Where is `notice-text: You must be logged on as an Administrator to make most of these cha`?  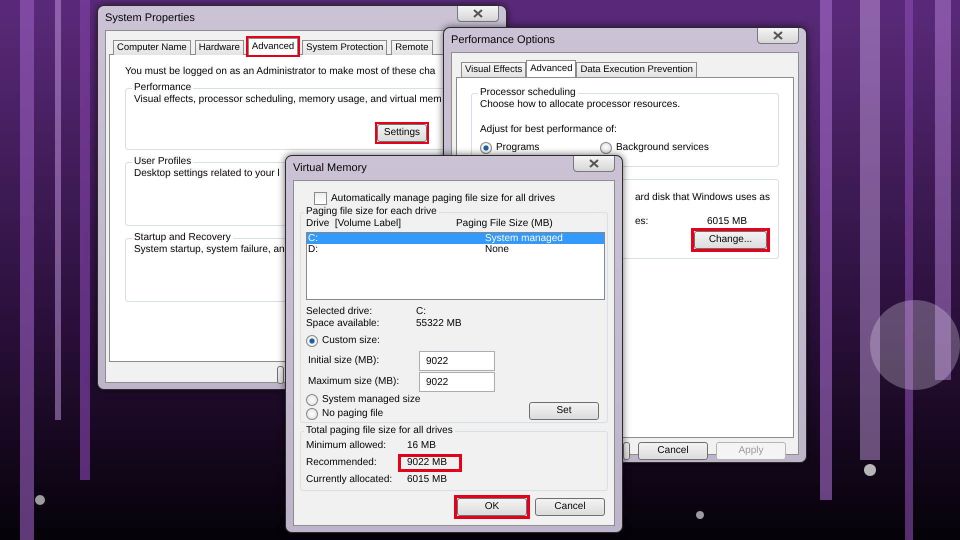 notice-text: You must be logged on as an Administrator to make most of these cha is located at coordinates (280, 71).